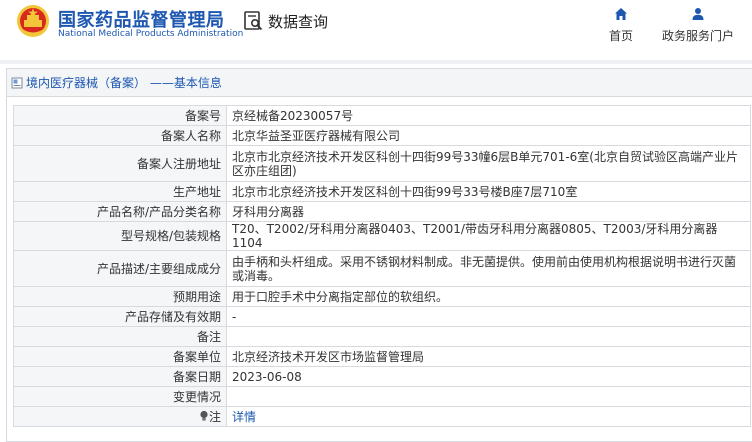 The height and width of the screenshot is (442, 752). I want to click on table-row: 备案单位 北京经济技术开发区市场监督管理局, so click(382, 356).